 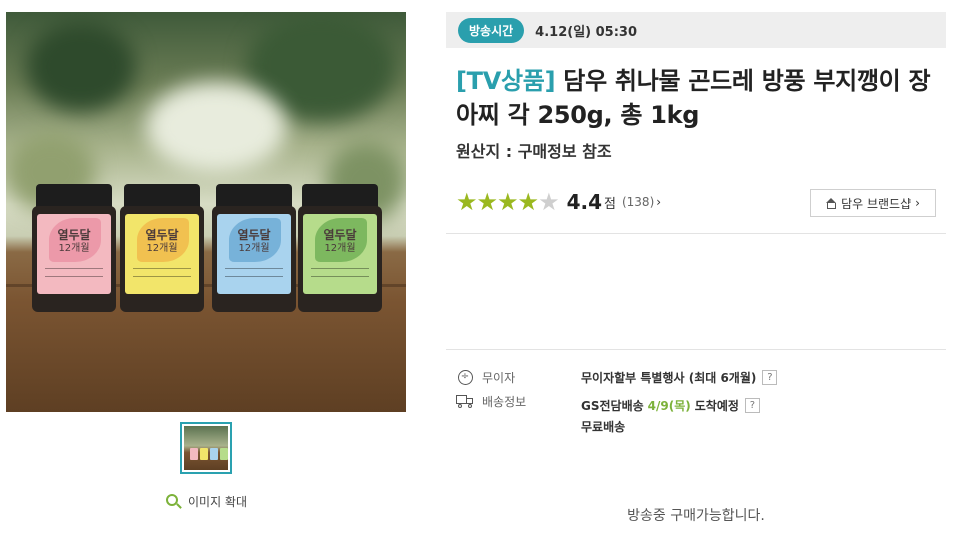 I want to click on rating-stars: ★★★★★, so click(x=508, y=202).